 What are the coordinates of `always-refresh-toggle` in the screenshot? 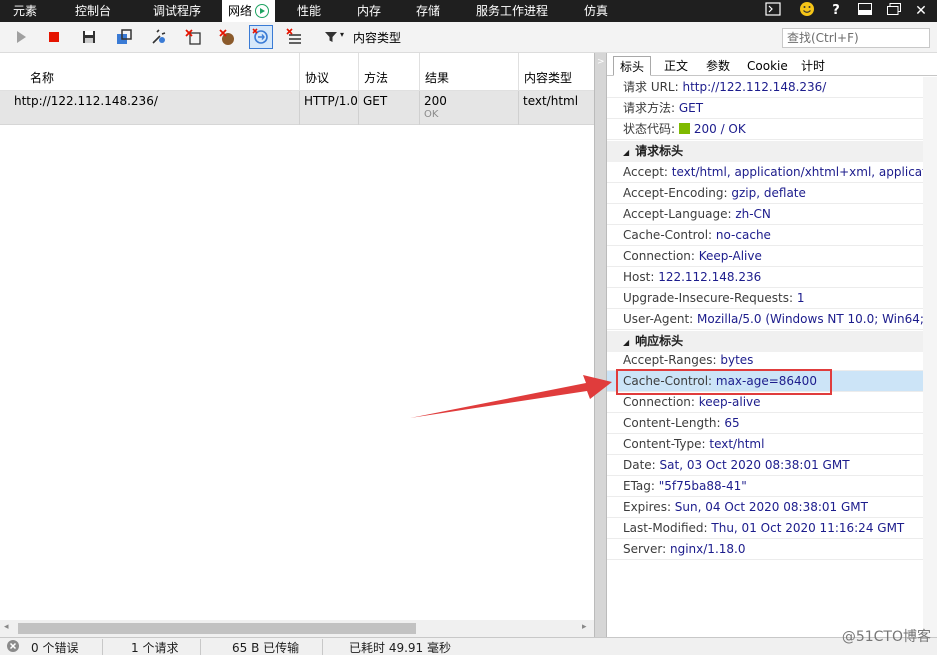 It's located at (261, 37).